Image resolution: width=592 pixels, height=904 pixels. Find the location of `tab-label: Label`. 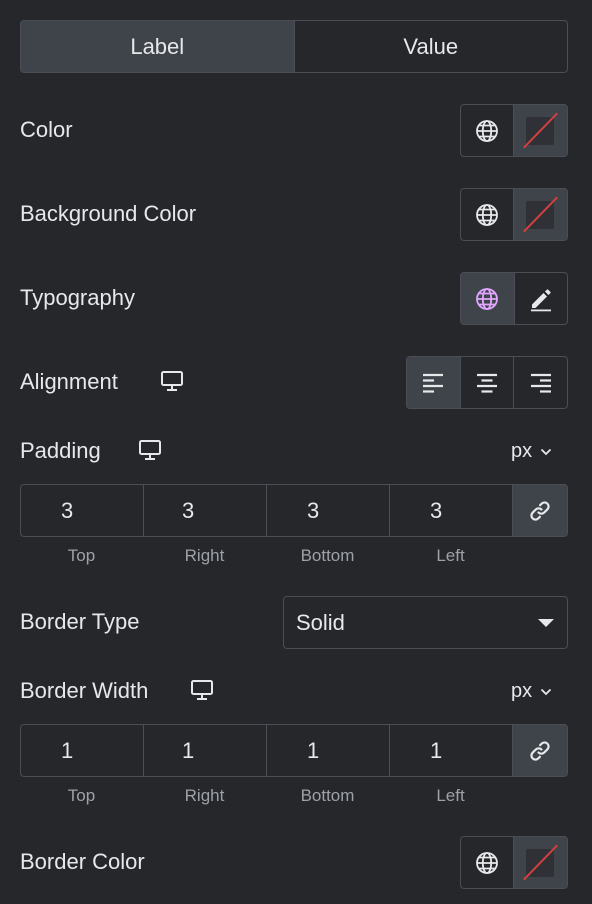

tab-label: Label is located at coordinates (157, 46).